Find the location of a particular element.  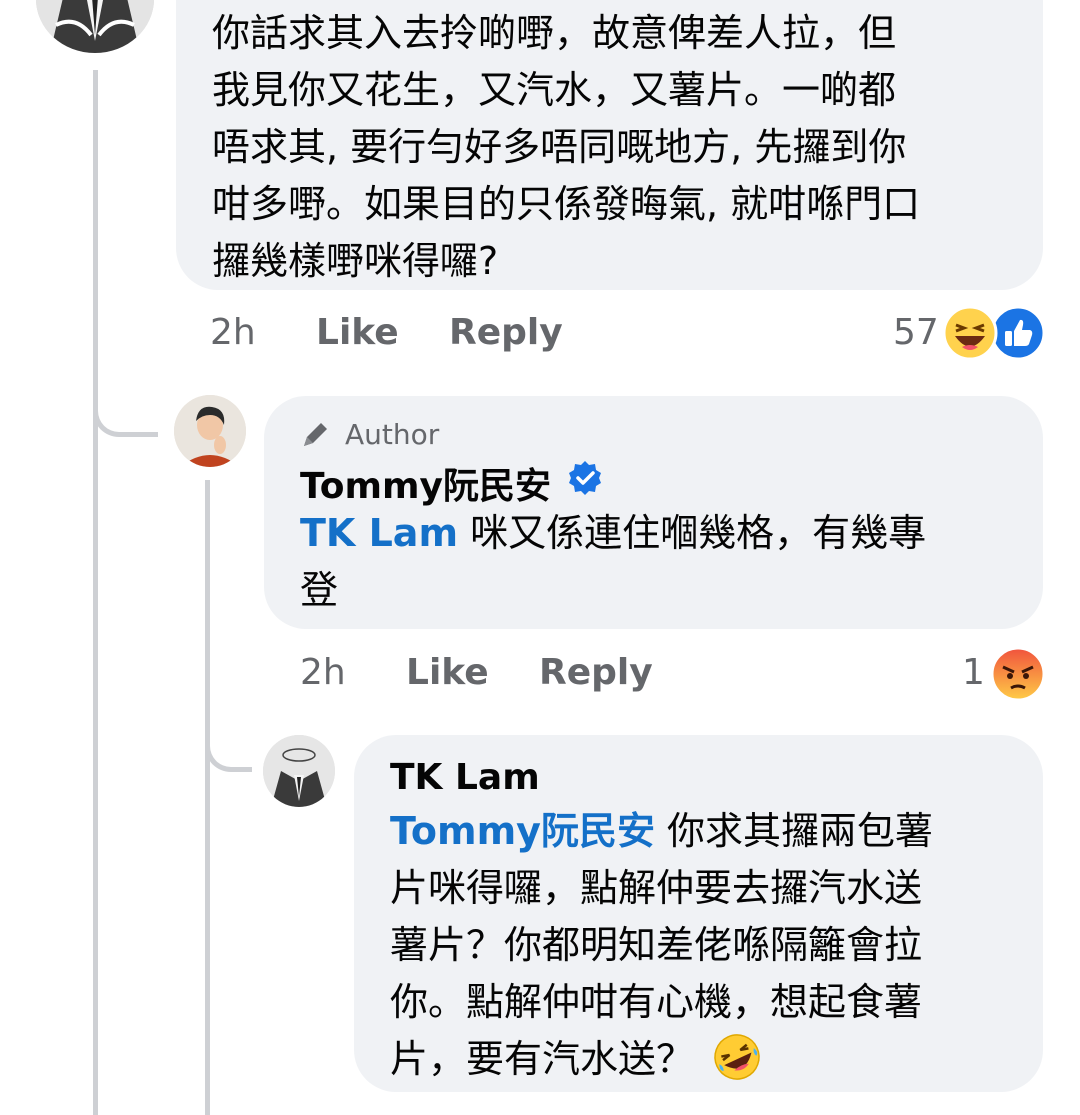

reaction-count: 1 is located at coordinates (973, 672).